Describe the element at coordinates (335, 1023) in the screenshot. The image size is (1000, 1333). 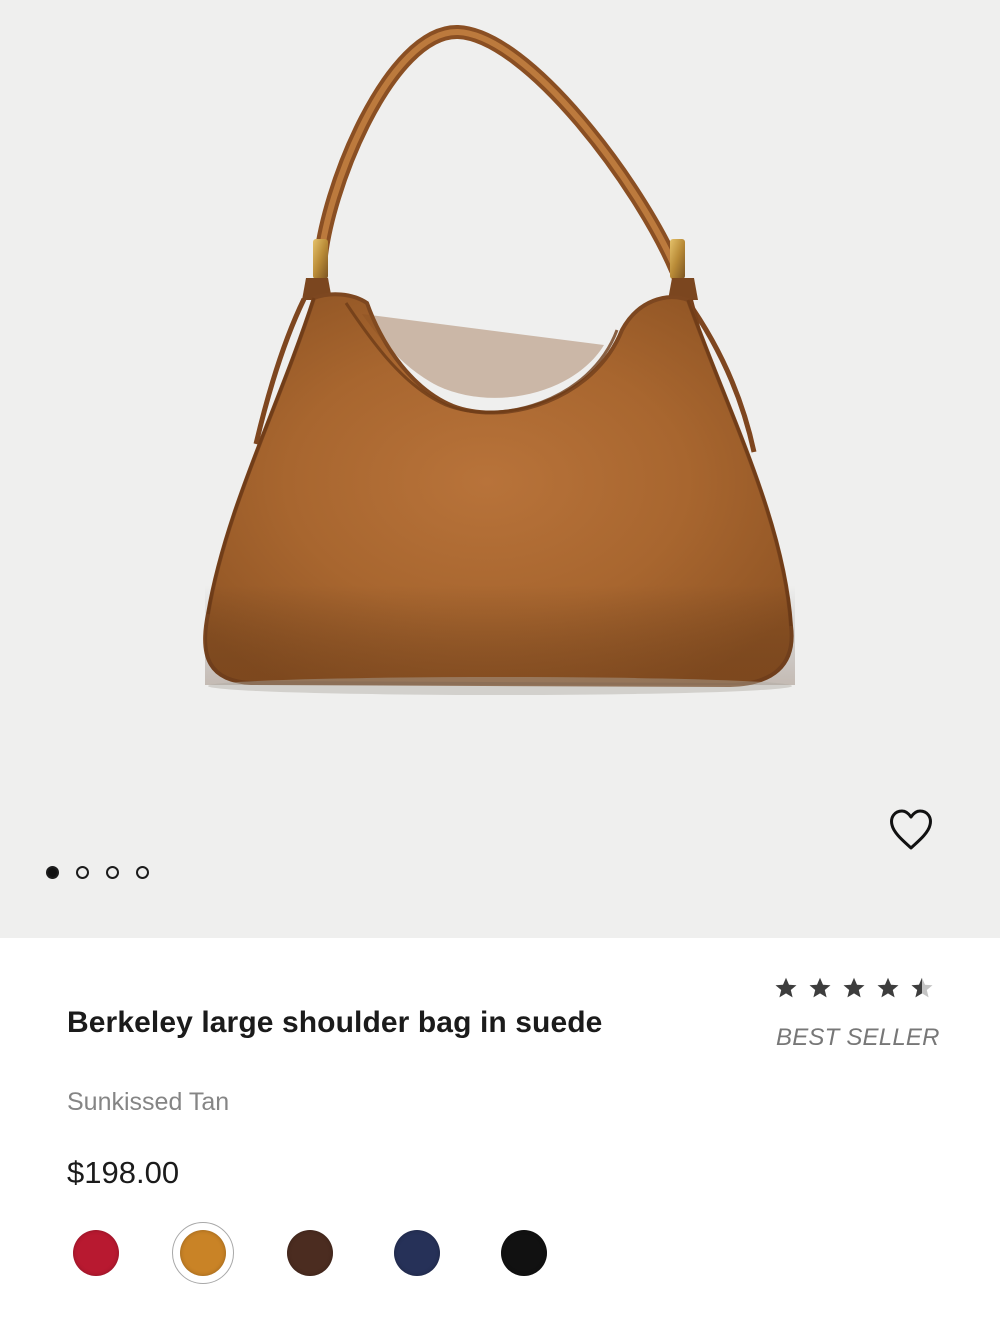
I see `product-title: Berkeley large shoulder bag in suede` at that location.